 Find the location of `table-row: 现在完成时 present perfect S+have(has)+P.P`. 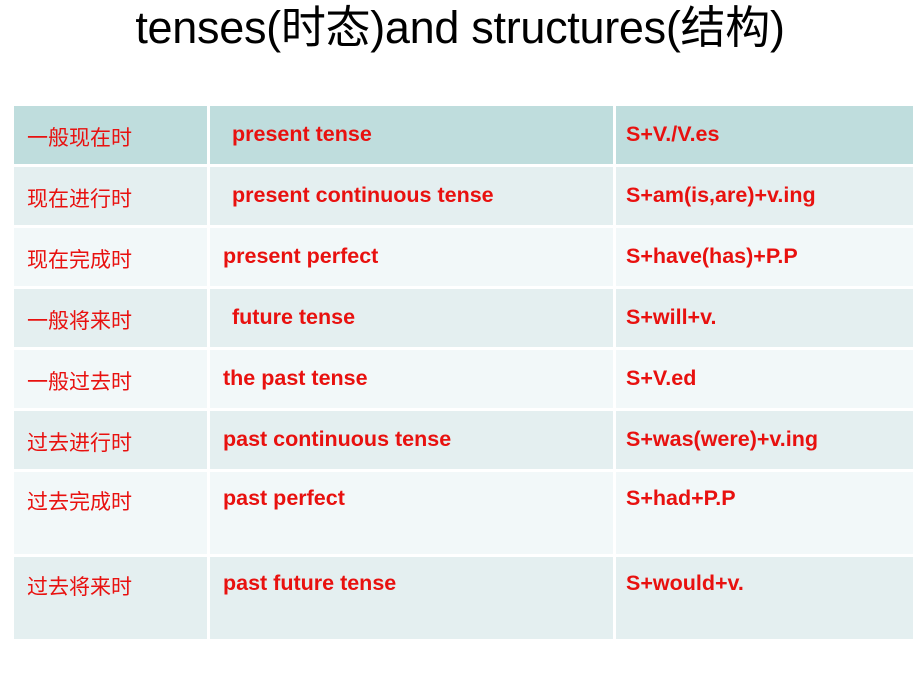

table-row: 现在完成时 present perfect S+have(has)+P.P is located at coordinates (463, 257).